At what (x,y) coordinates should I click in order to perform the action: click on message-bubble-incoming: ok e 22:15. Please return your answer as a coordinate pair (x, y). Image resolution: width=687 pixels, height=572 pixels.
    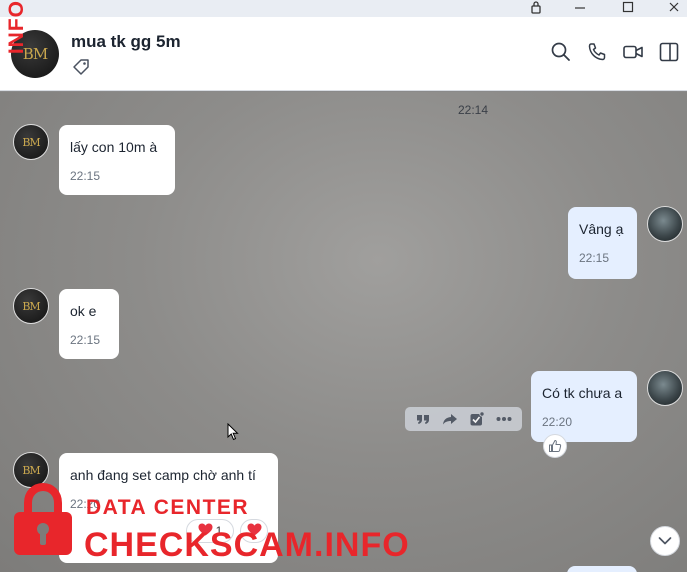
    Looking at the image, I should click on (89, 324).